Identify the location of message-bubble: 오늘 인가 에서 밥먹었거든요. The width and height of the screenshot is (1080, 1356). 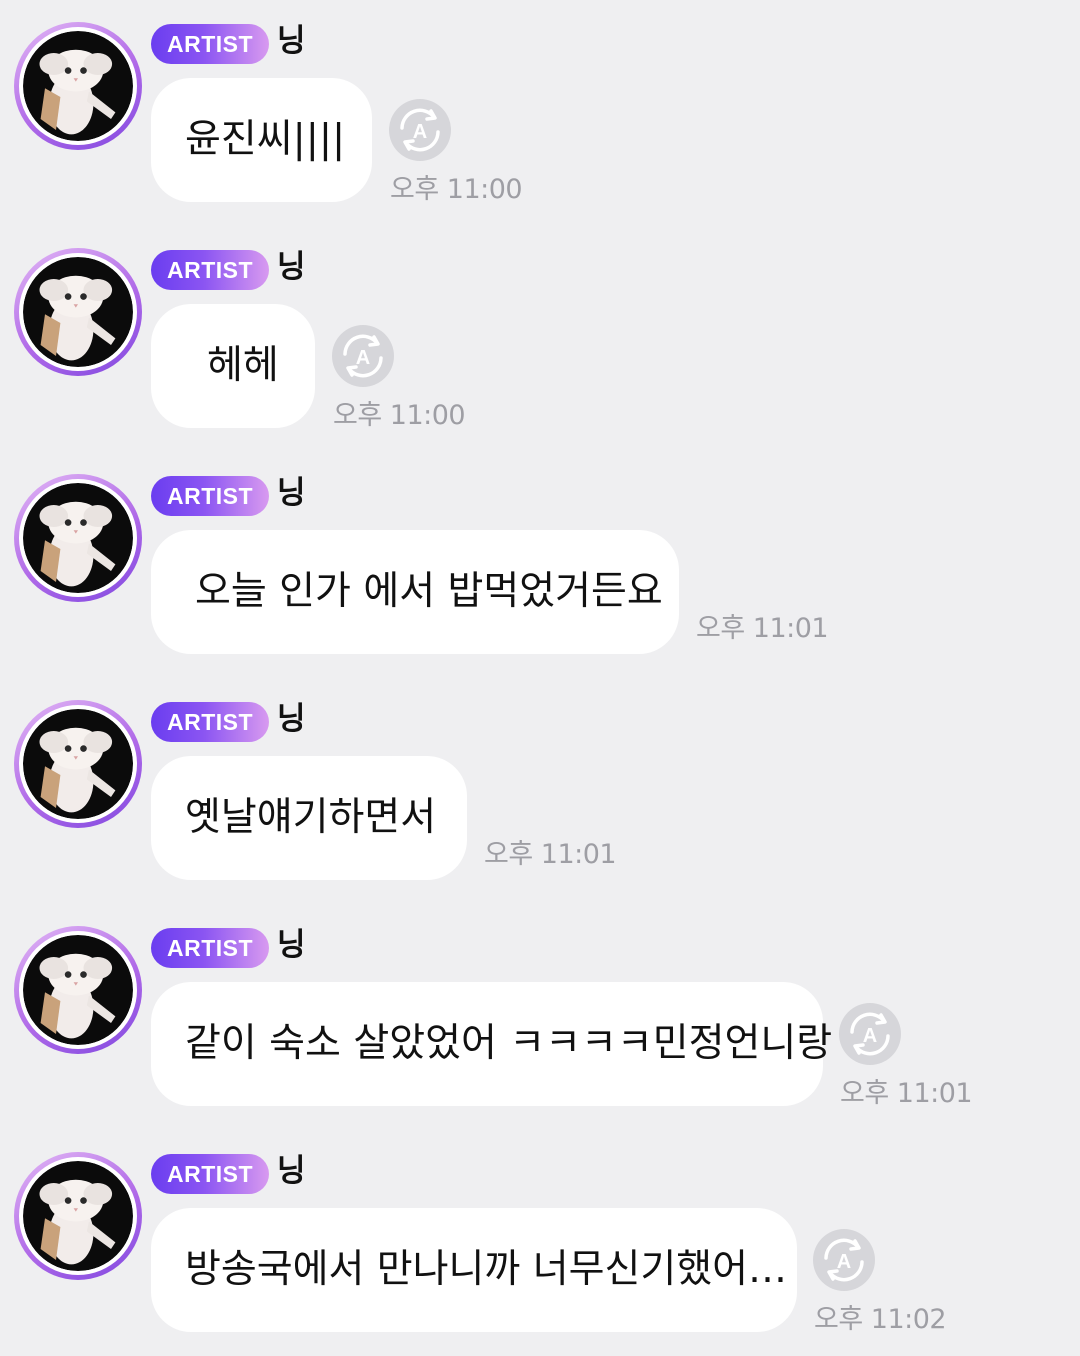
(415, 592).